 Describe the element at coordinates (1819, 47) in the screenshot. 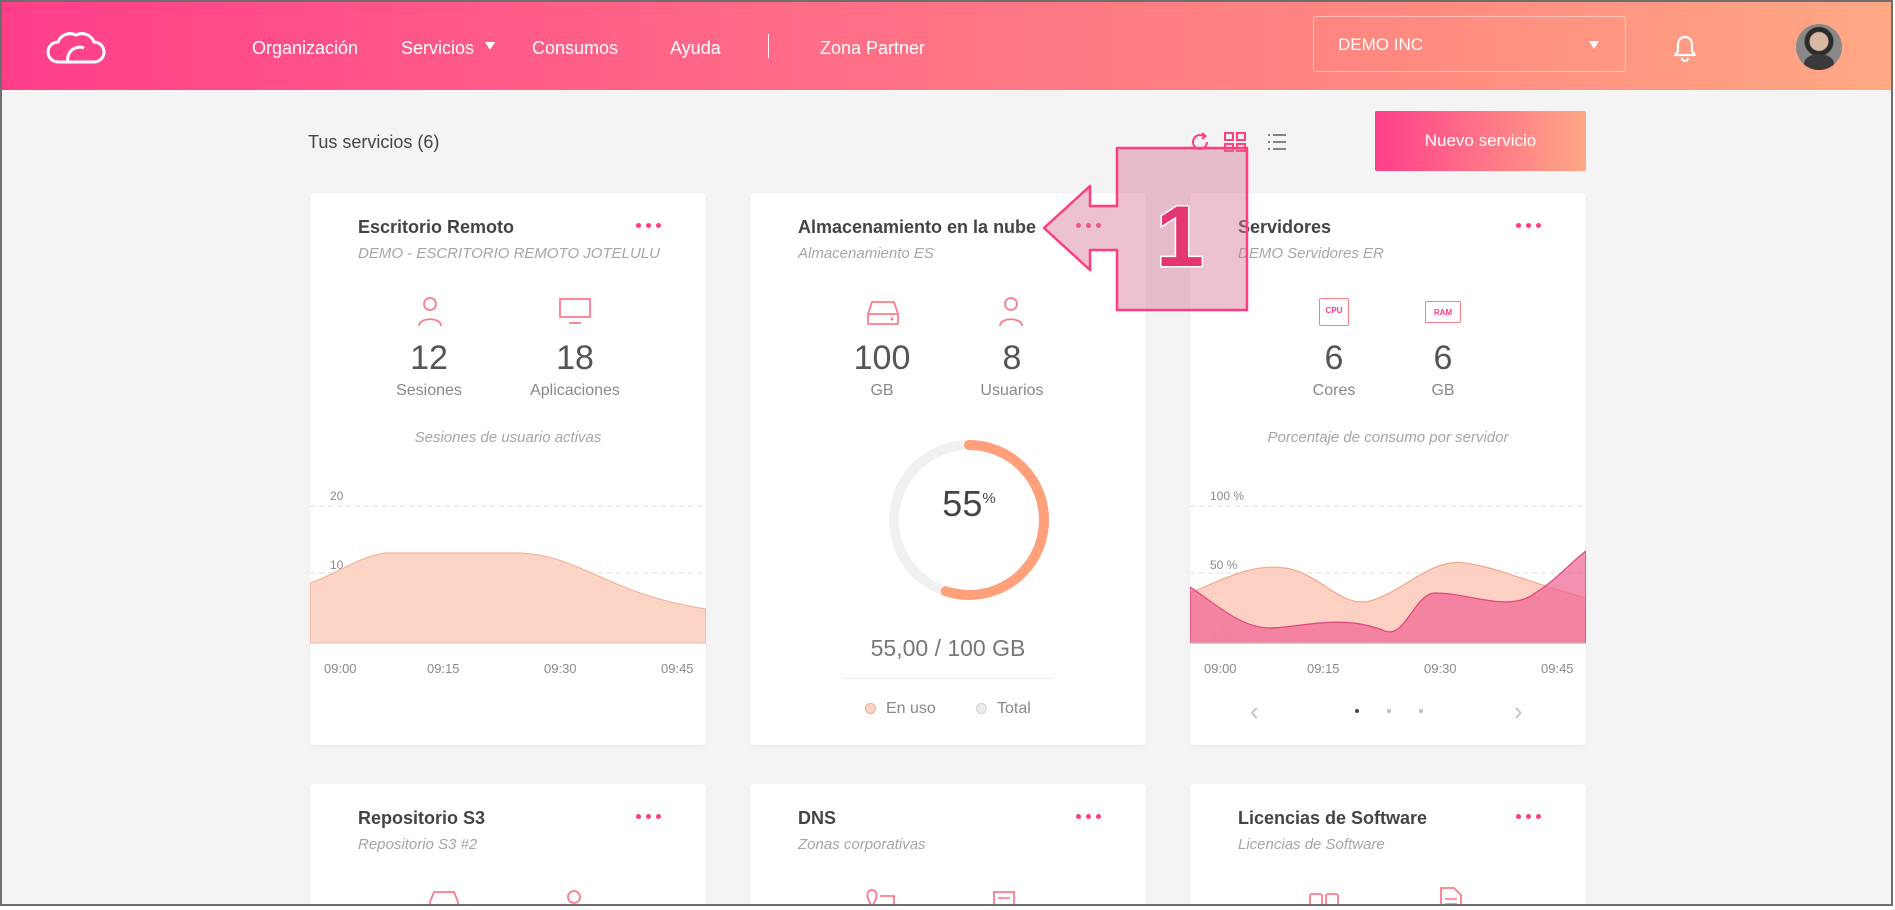

I see `user-avatar` at that location.